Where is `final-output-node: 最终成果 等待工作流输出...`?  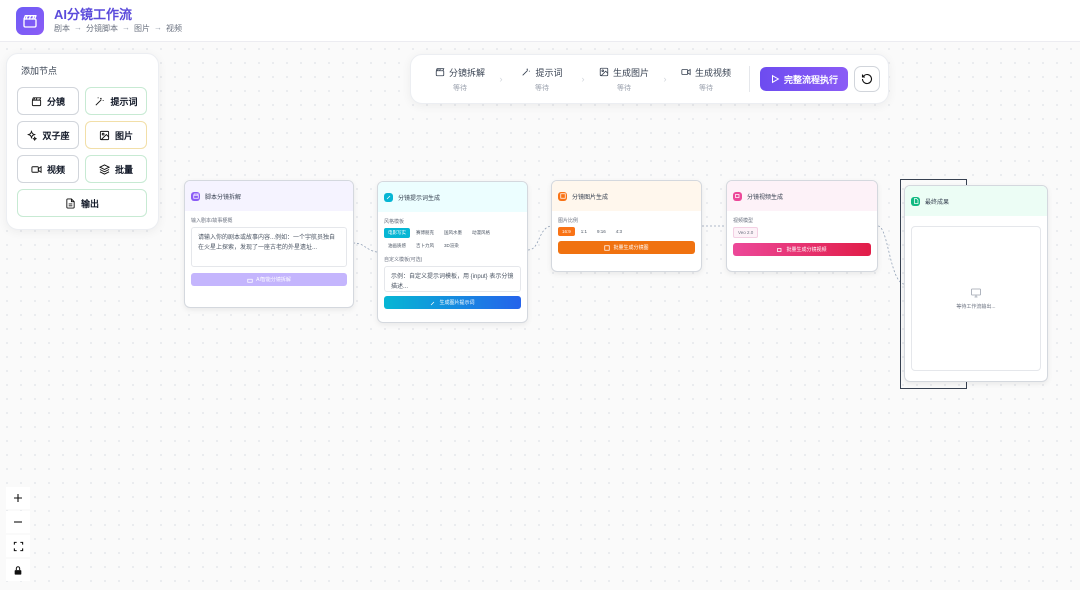 final-output-node: 最终成果 等待工作流输出... is located at coordinates (976, 283).